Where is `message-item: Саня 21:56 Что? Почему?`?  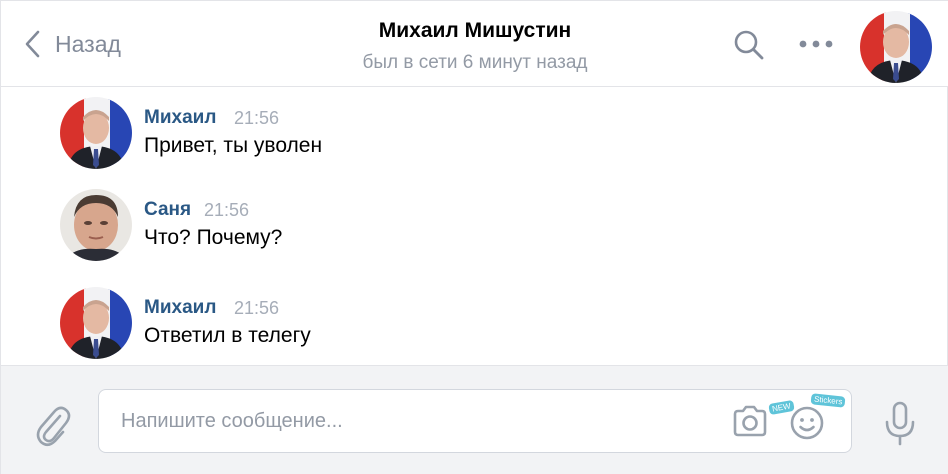
message-item: Саня 21:56 Что? Почему? is located at coordinates (360, 225).